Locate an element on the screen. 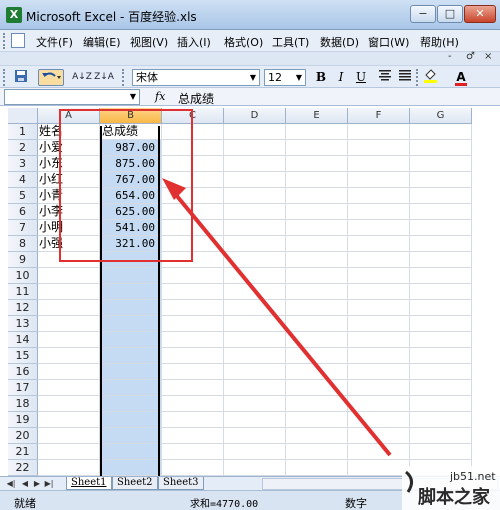  column-header-f: F is located at coordinates (379, 116).